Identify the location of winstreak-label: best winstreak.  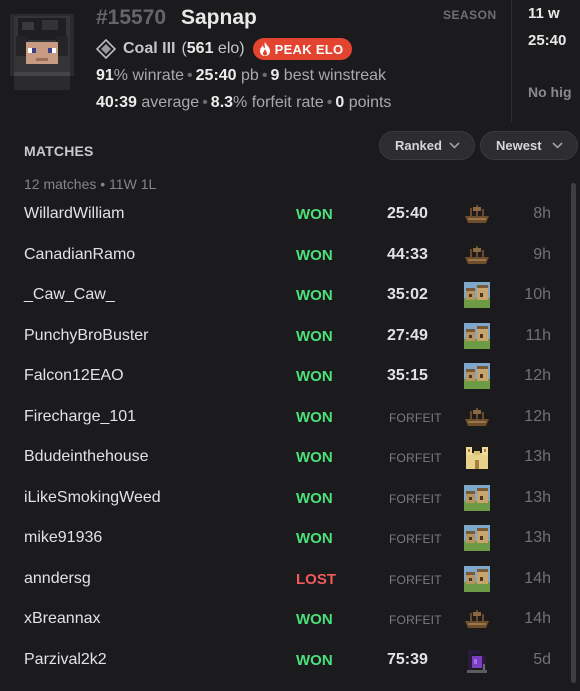
(333, 75).